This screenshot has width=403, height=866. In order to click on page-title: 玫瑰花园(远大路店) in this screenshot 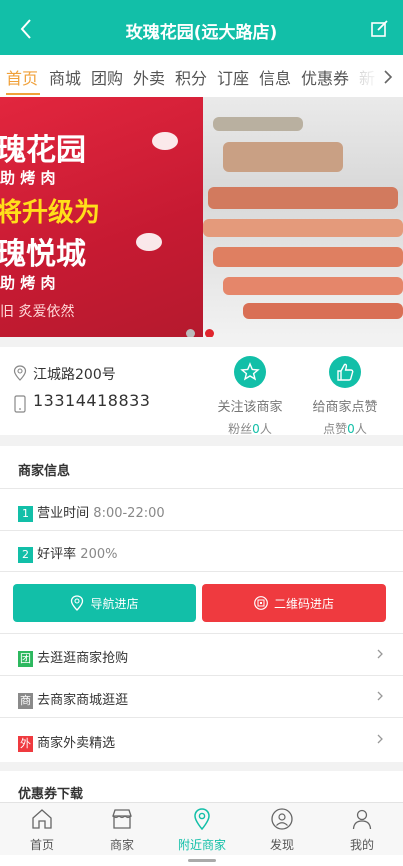, I will do `click(201, 33)`.